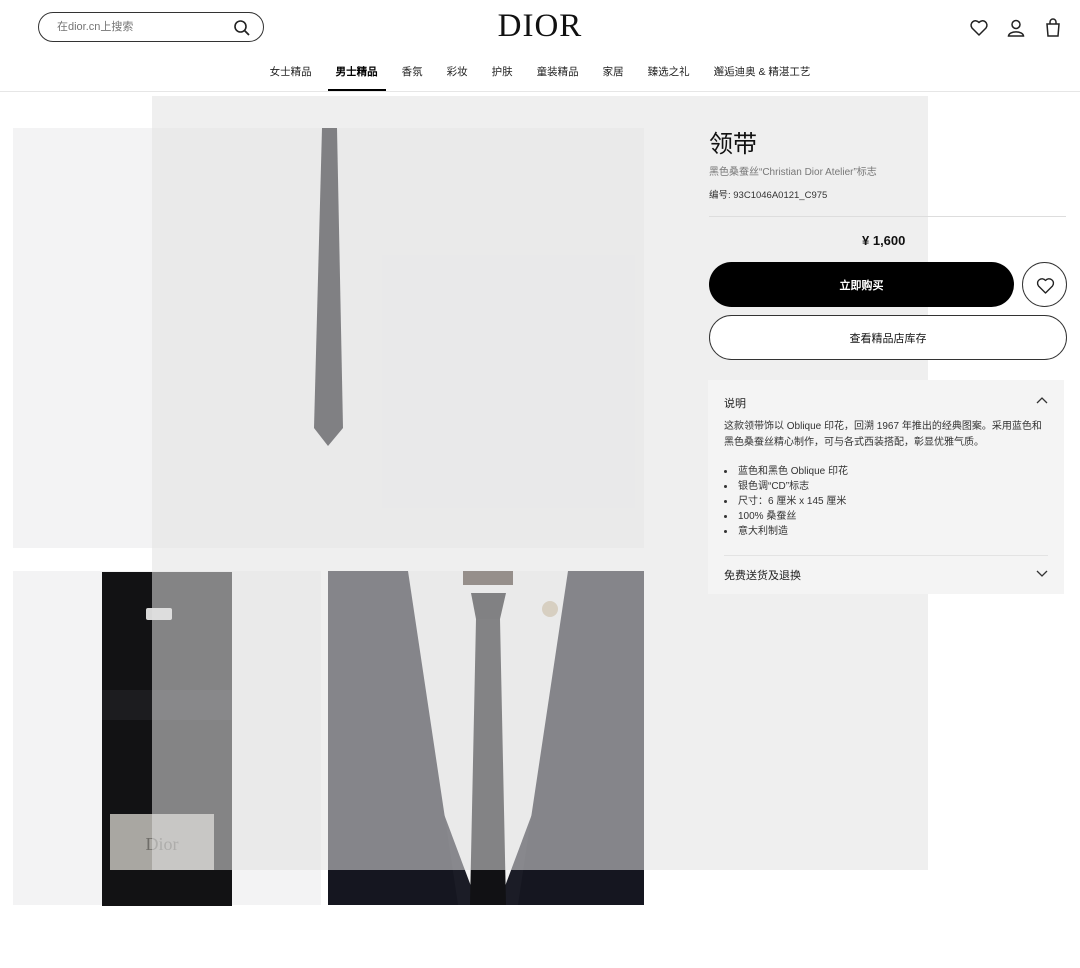 Image resolution: width=1080 pixels, height=968 pixels. I want to click on chevron-up-icon, so click(1042, 401).